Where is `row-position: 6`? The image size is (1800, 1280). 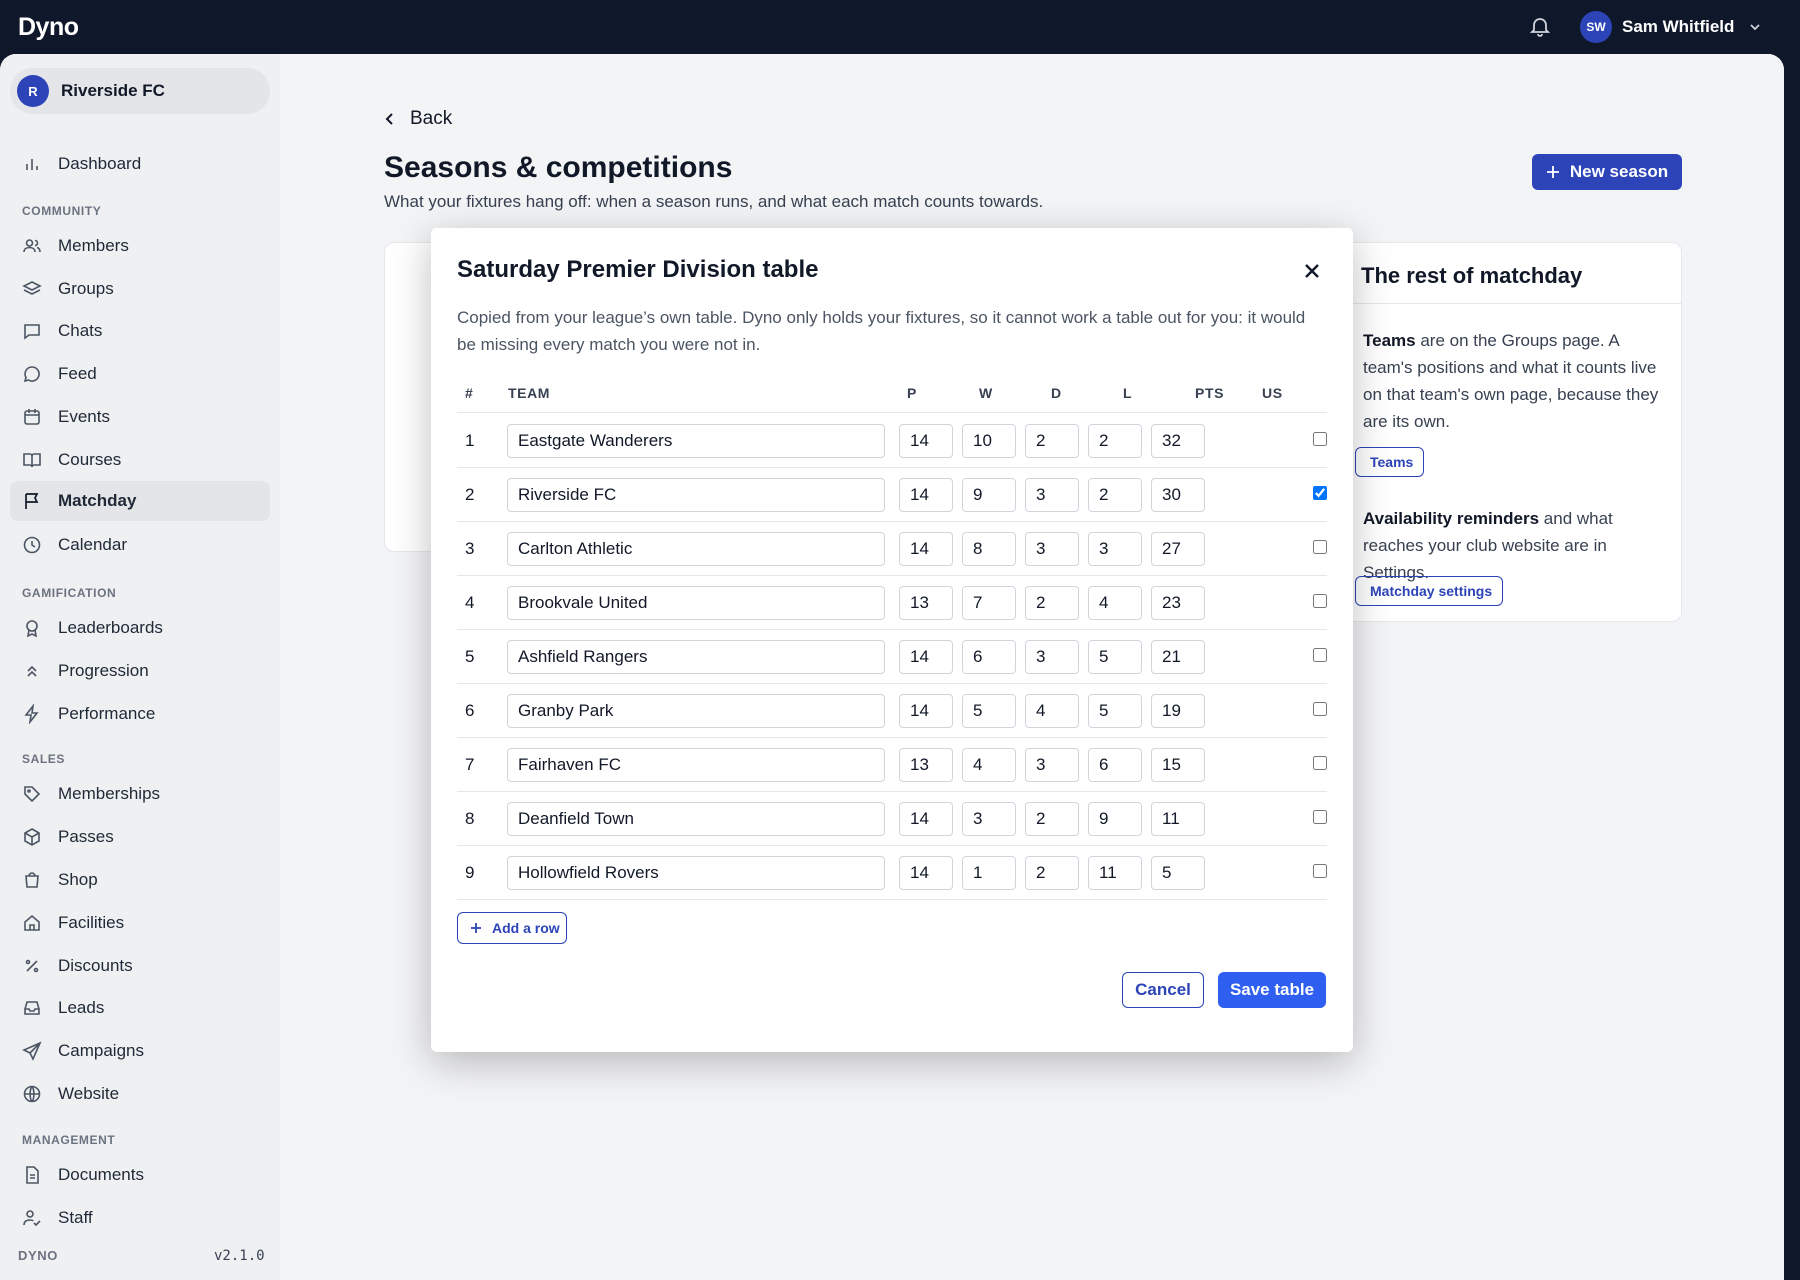
row-position: 6 is located at coordinates (470, 710).